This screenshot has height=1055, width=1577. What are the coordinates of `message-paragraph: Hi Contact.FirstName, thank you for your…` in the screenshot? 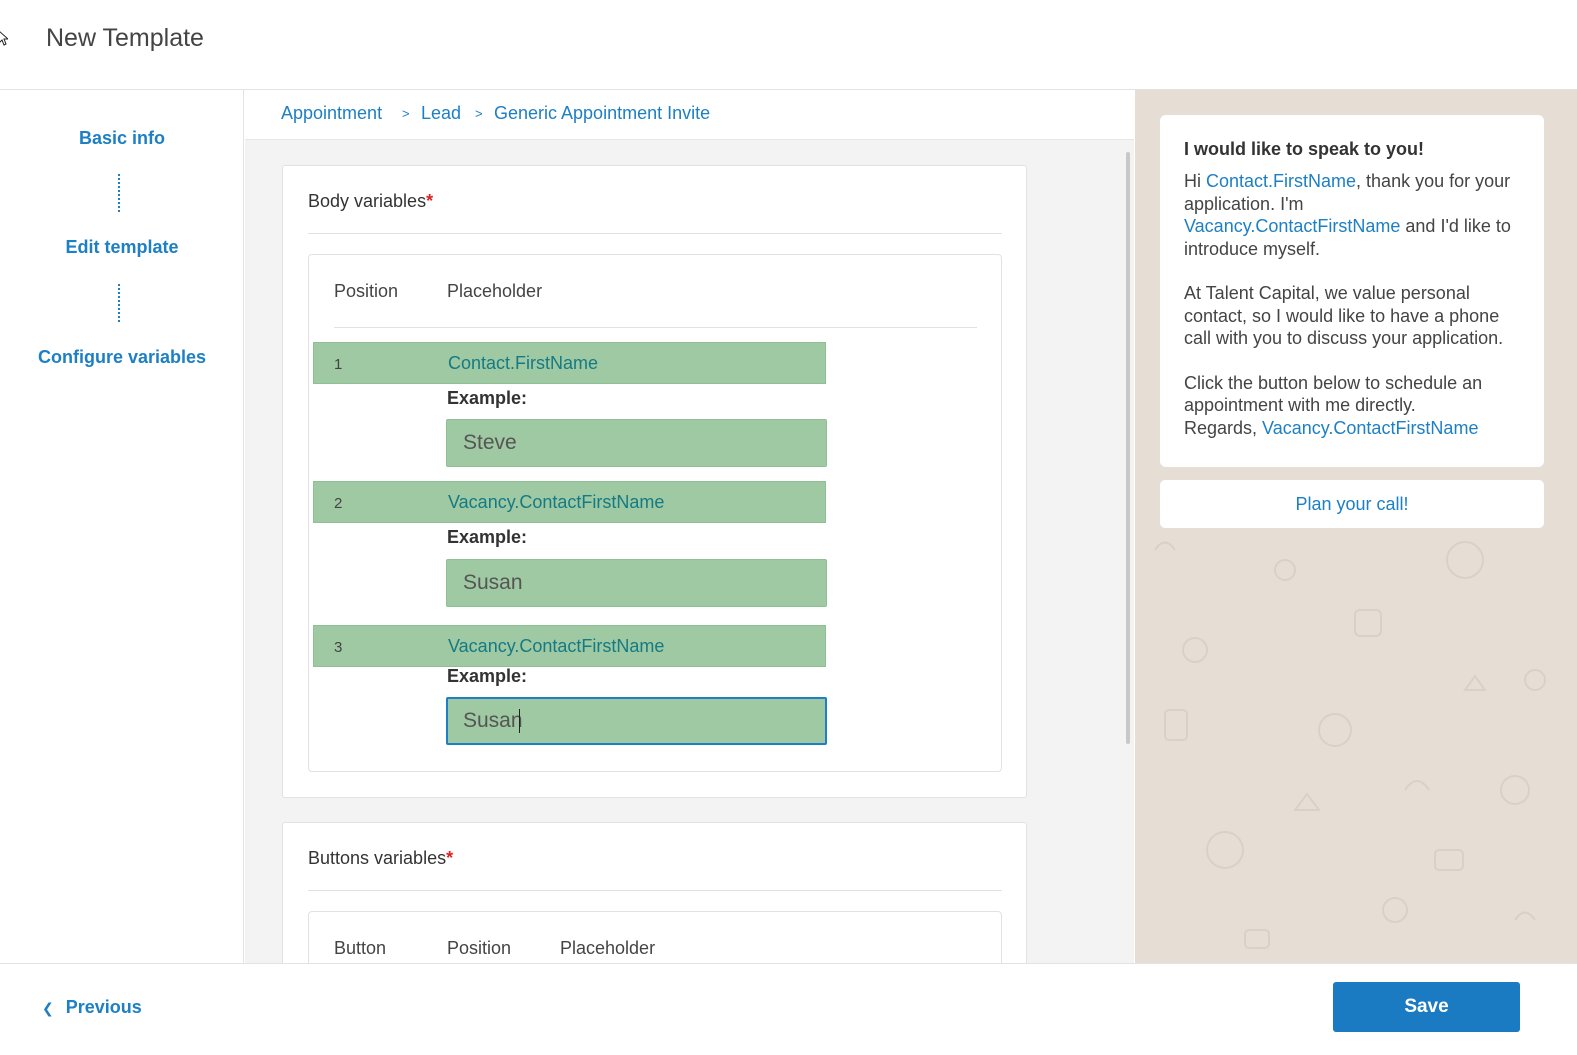 It's located at (1347, 215).